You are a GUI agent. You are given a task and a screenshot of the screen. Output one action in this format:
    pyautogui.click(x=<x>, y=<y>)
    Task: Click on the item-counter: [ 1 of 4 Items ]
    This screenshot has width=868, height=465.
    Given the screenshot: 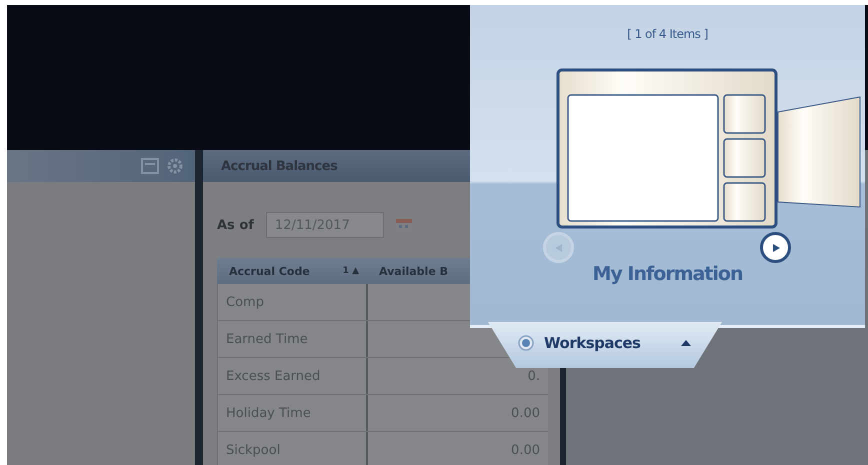 What is the action you would take?
    pyautogui.click(x=667, y=34)
    